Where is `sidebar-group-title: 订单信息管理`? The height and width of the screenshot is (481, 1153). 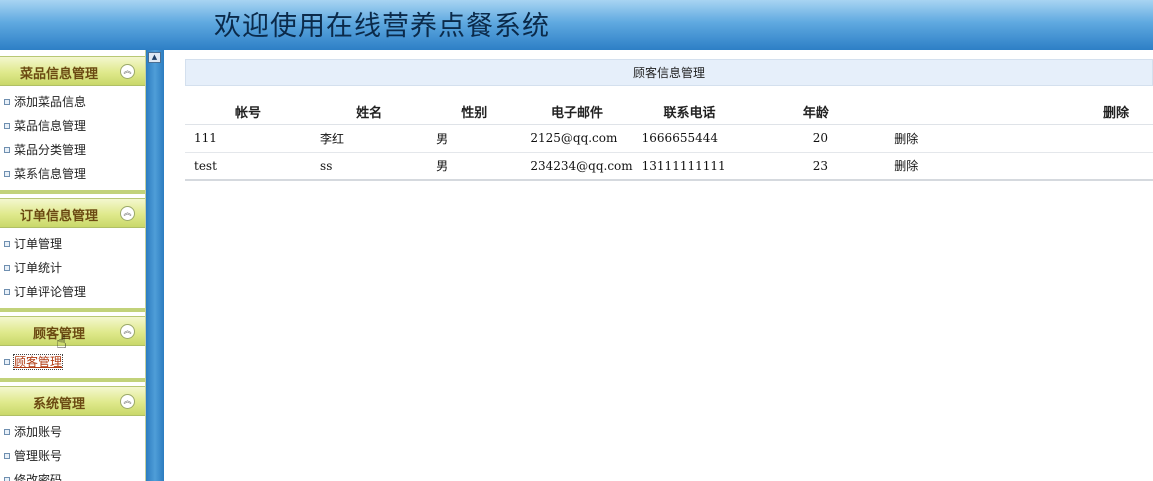
sidebar-group-title: 订单信息管理 is located at coordinates (58, 216).